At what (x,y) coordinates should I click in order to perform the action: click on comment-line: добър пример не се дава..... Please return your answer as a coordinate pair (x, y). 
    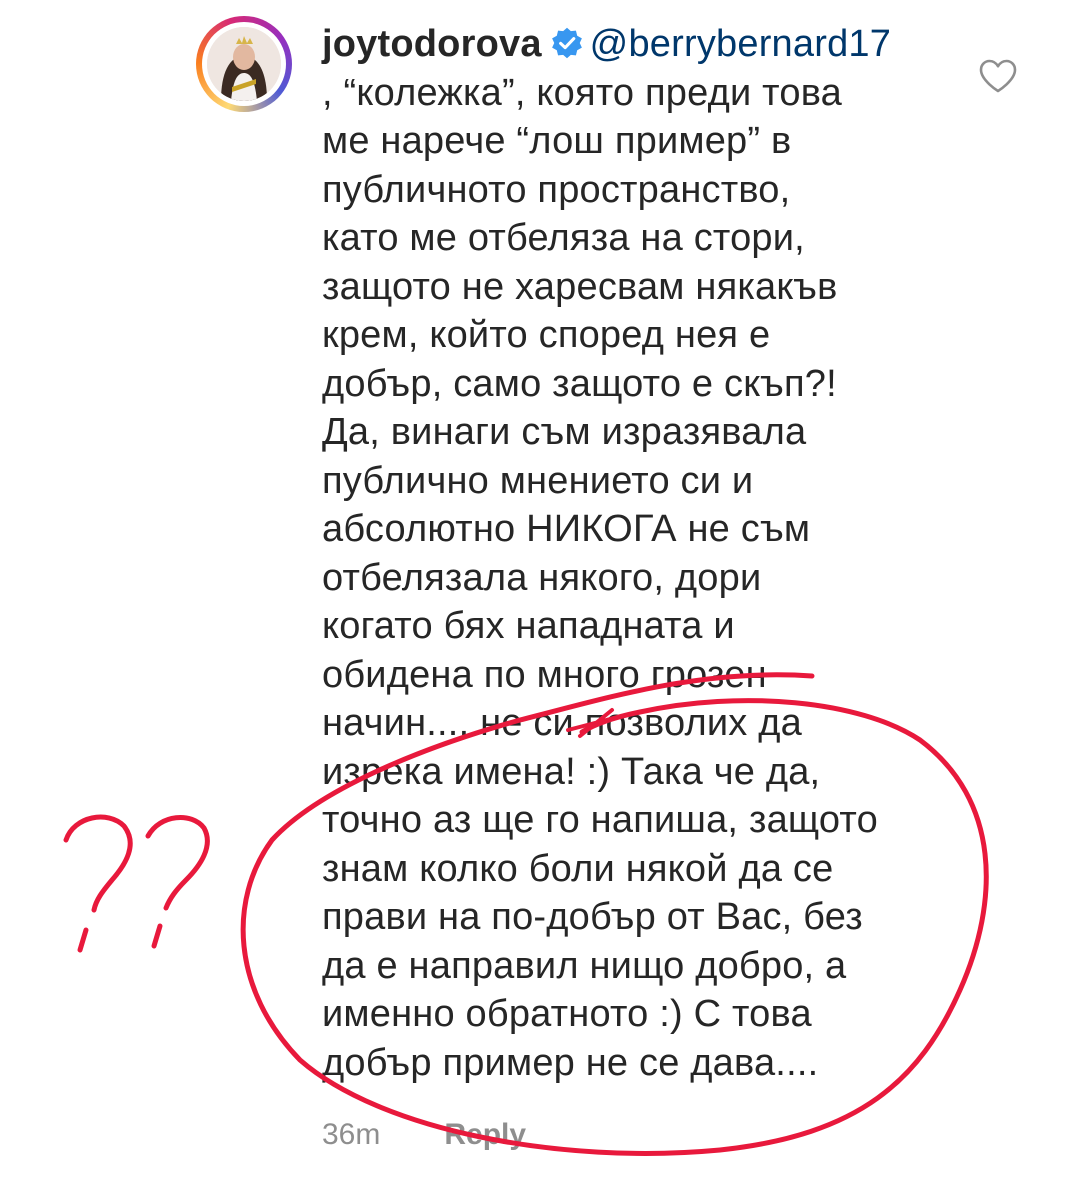
    Looking at the image, I should click on (570, 1062).